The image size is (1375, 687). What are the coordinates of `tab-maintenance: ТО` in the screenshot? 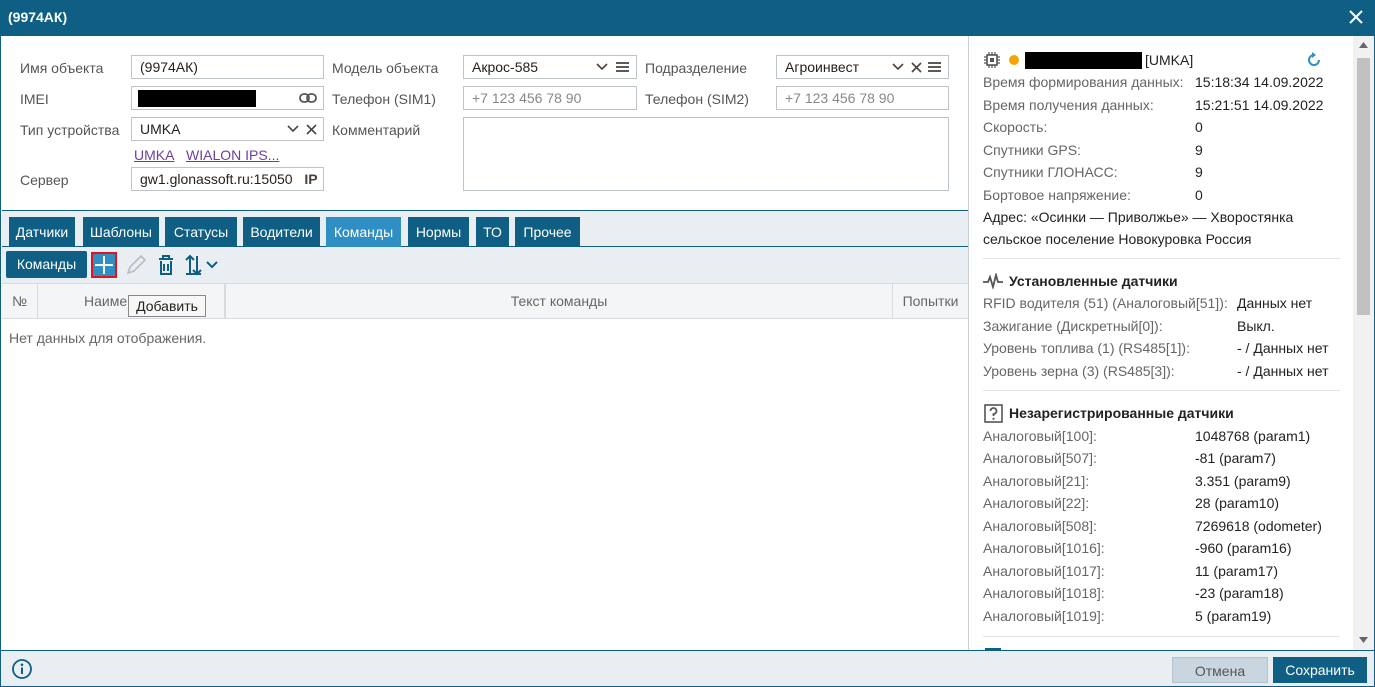 It's located at (492, 232).